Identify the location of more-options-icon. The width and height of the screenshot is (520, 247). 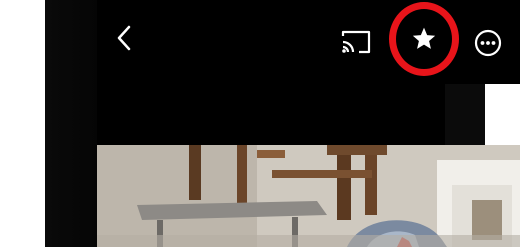
(488, 43).